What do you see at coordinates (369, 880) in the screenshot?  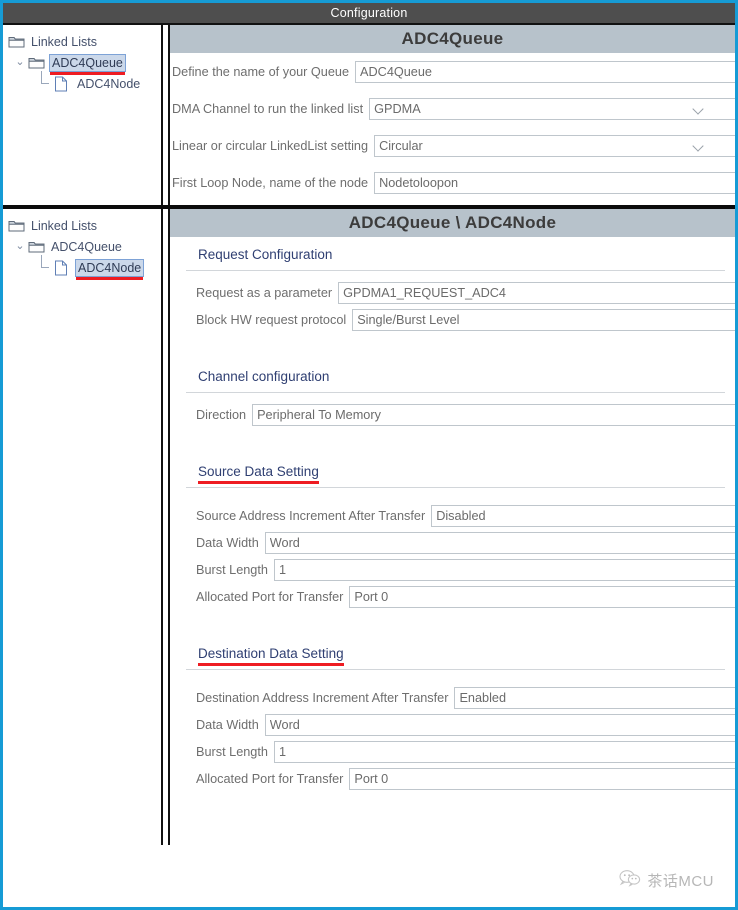 I see `footer-watermark-bar: 茶话MCU` at bounding box center [369, 880].